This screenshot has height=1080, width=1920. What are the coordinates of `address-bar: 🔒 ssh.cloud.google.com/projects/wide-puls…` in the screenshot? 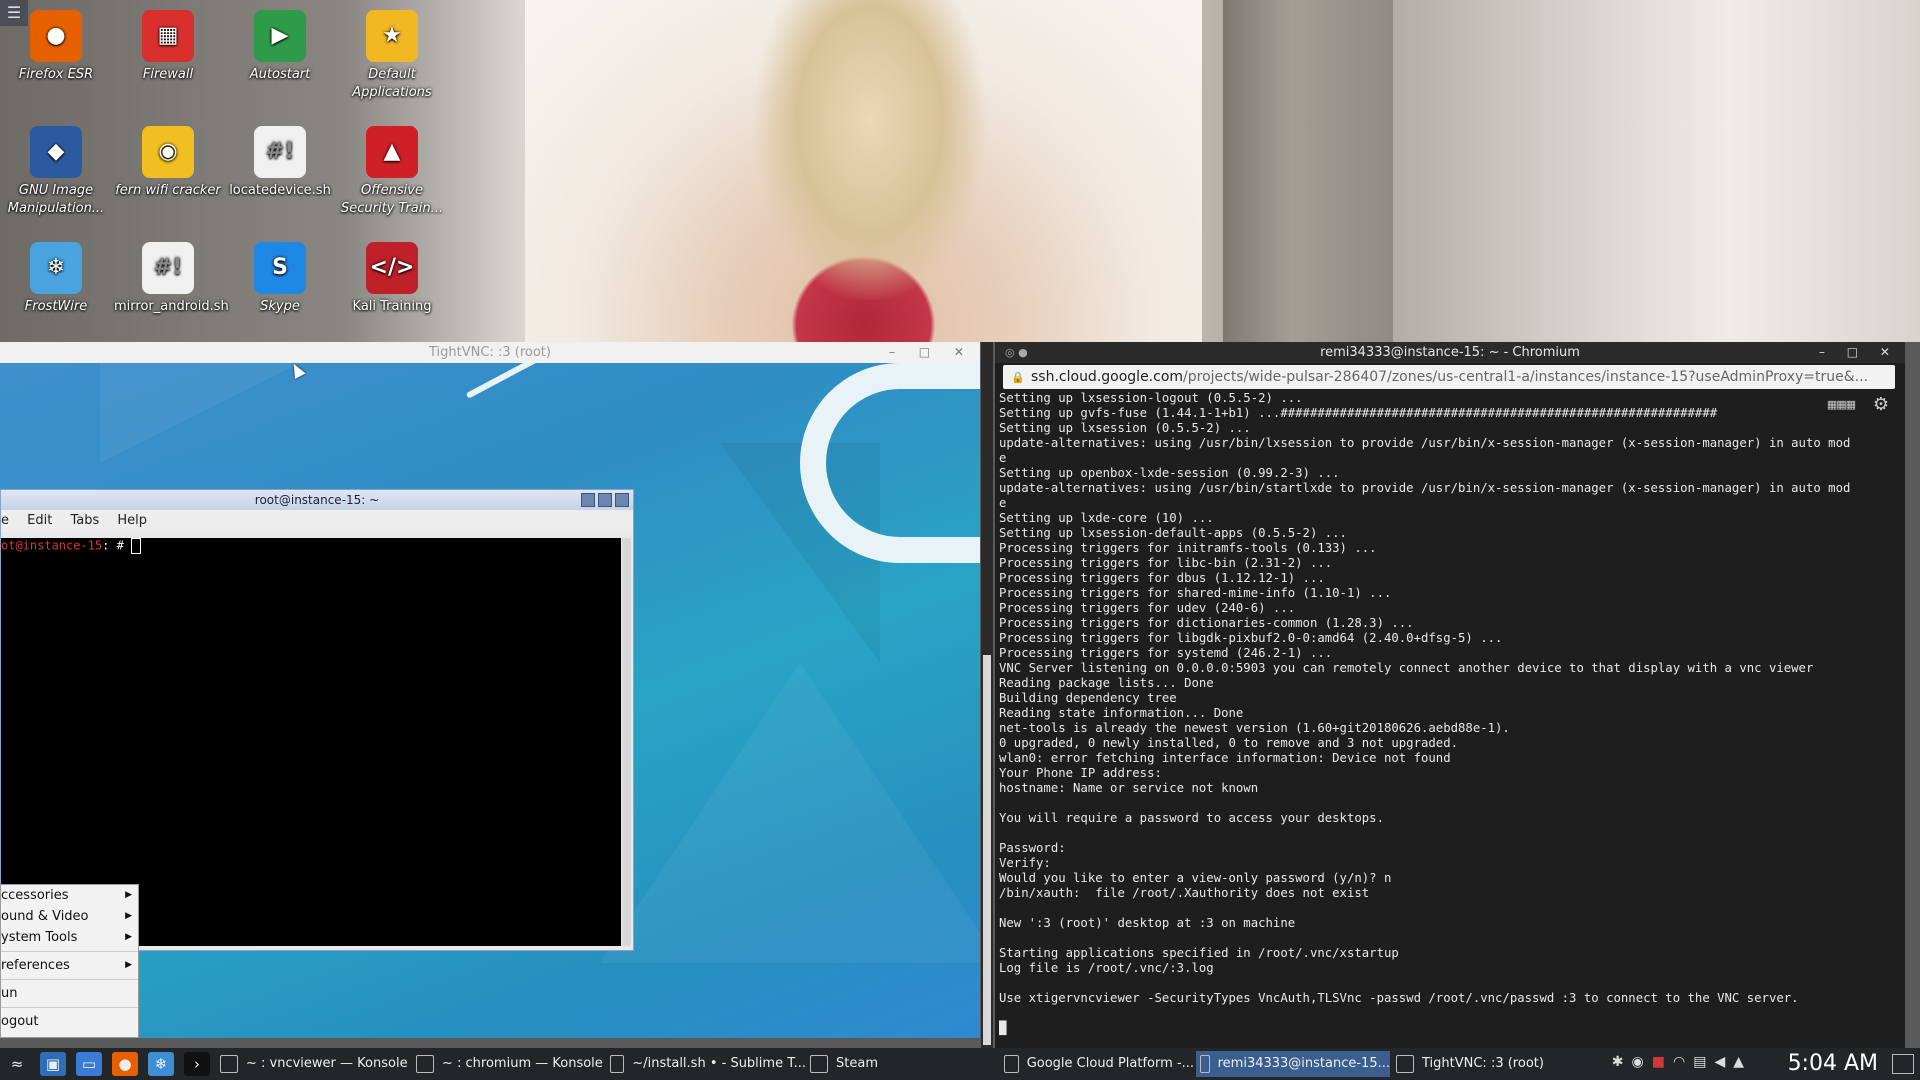 It's located at (1449, 377).